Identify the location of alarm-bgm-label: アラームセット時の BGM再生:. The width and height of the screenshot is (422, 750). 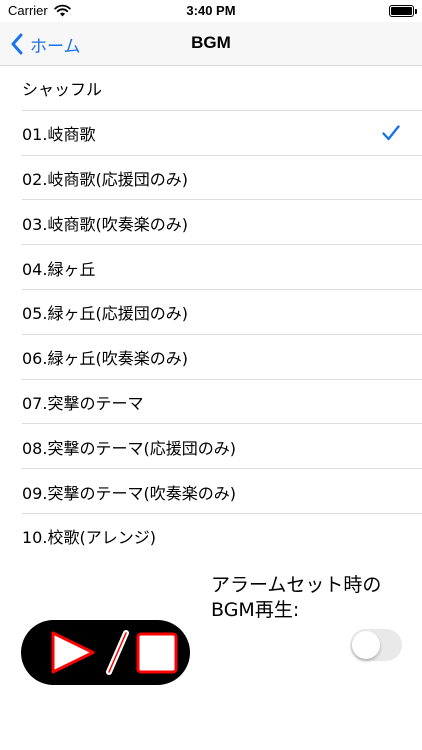
(311, 598).